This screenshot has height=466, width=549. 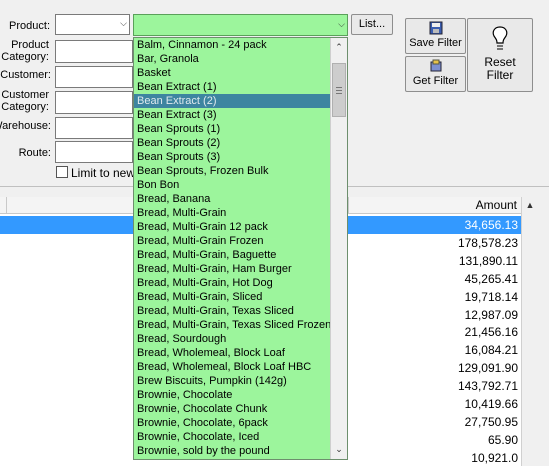 I want to click on save-filter-label: Save Filter, so click(x=435, y=43).